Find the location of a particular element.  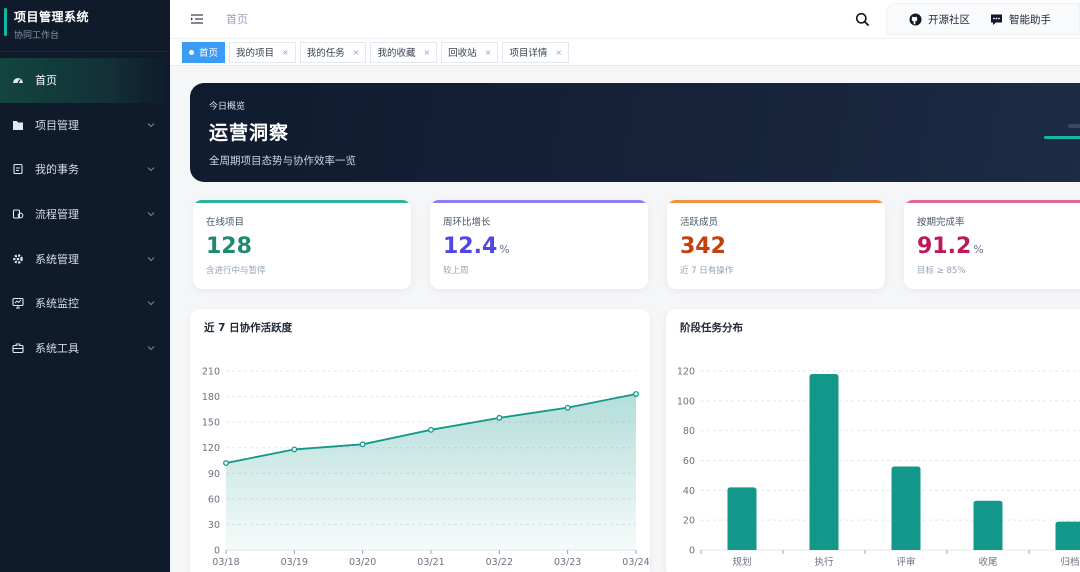

y-tick-label: 60 is located at coordinates (689, 461).